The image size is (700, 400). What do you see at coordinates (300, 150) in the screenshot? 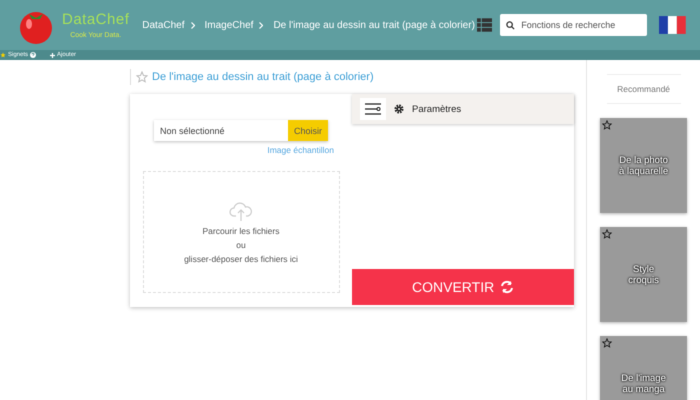
I see `sample-image-link: Image échantillon` at bounding box center [300, 150].